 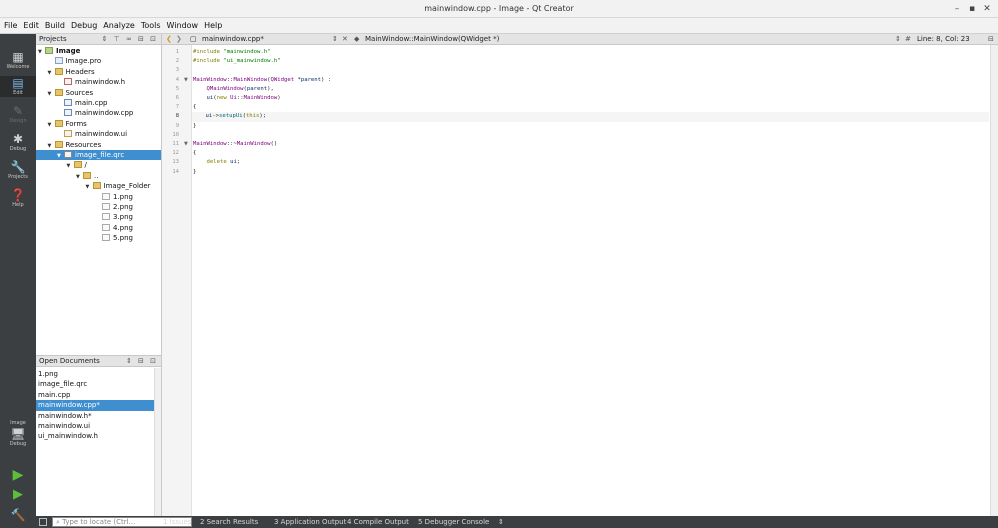 I want to click on chevron-updown-icon: ⇕, so click(x=501, y=522).